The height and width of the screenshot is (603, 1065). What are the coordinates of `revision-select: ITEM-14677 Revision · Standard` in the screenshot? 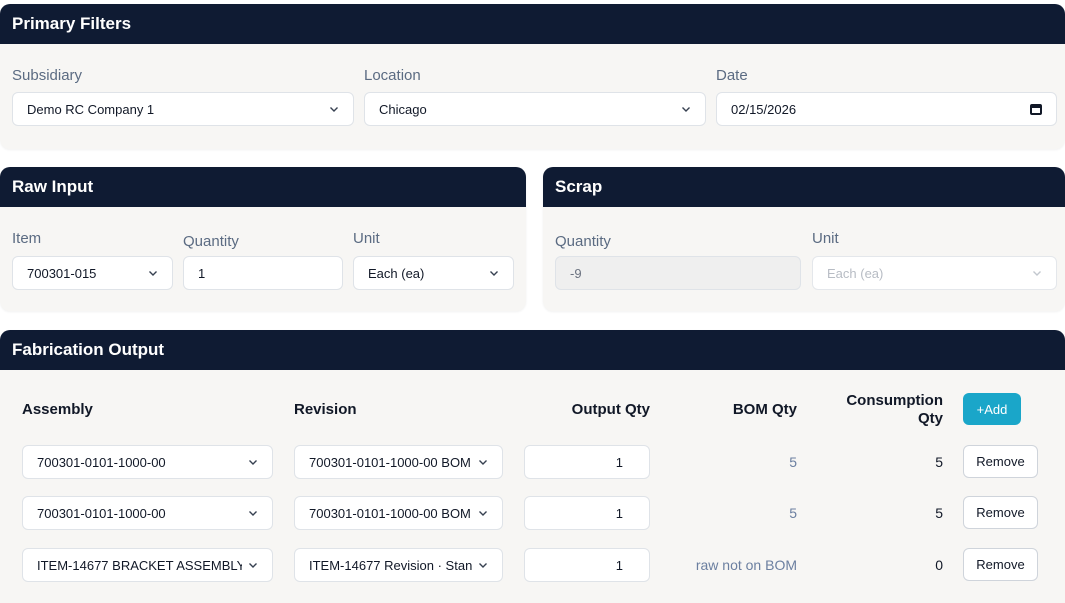 It's located at (398, 565).